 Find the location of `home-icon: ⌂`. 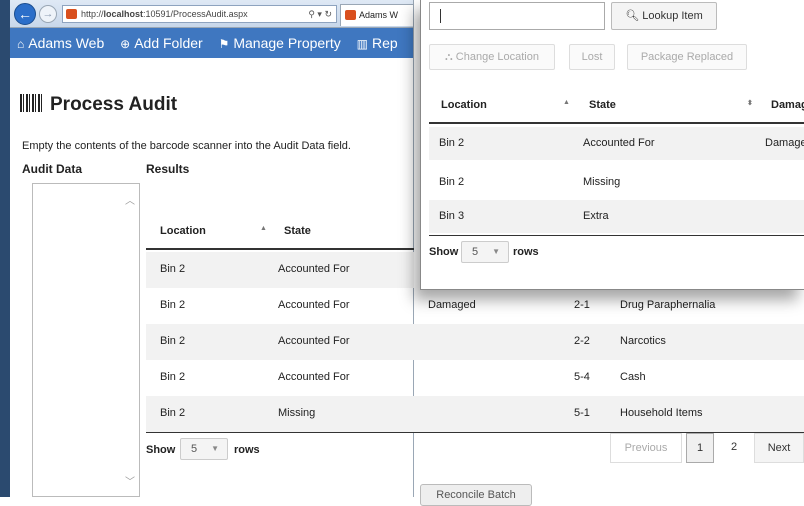

home-icon: ⌂ is located at coordinates (21, 44).